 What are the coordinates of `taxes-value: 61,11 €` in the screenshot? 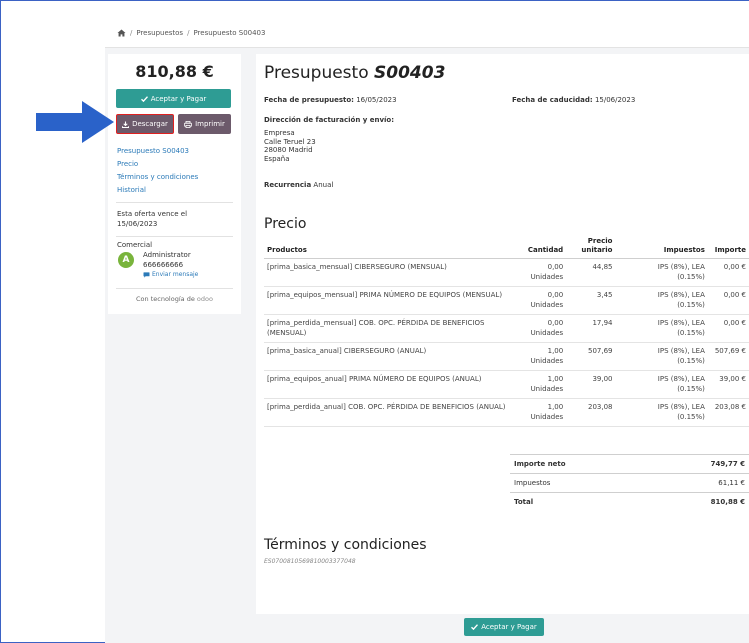 It's located at (699, 483).